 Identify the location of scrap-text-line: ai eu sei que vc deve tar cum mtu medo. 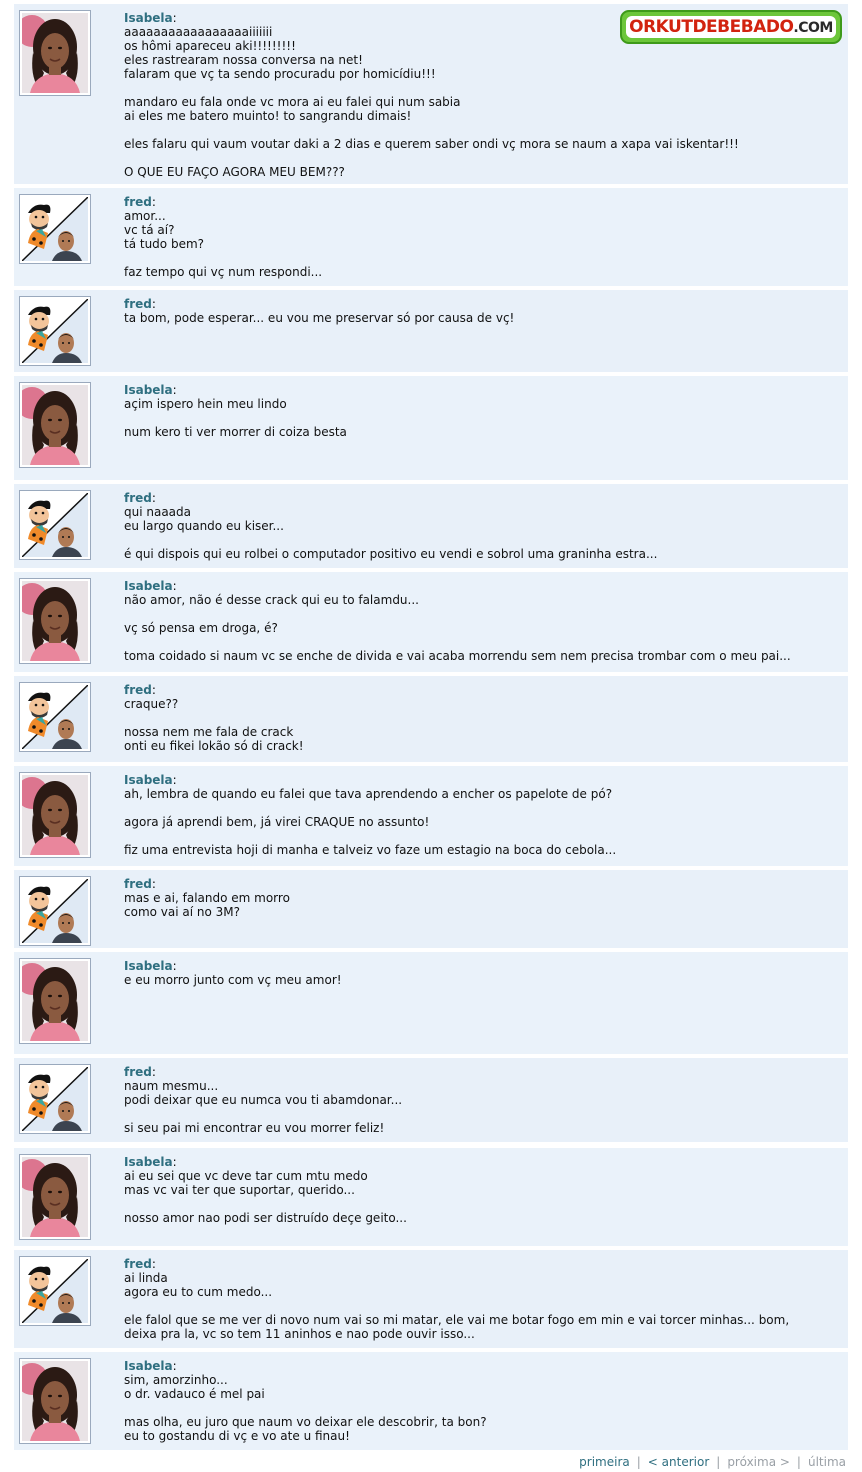
(246, 1176).